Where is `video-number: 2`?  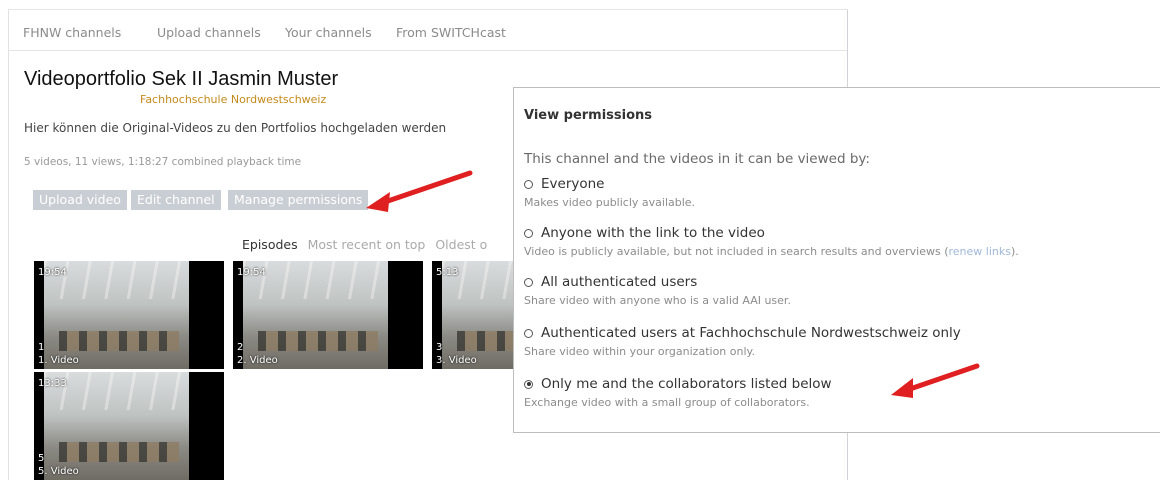 video-number: 2 is located at coordinates (240, 347).